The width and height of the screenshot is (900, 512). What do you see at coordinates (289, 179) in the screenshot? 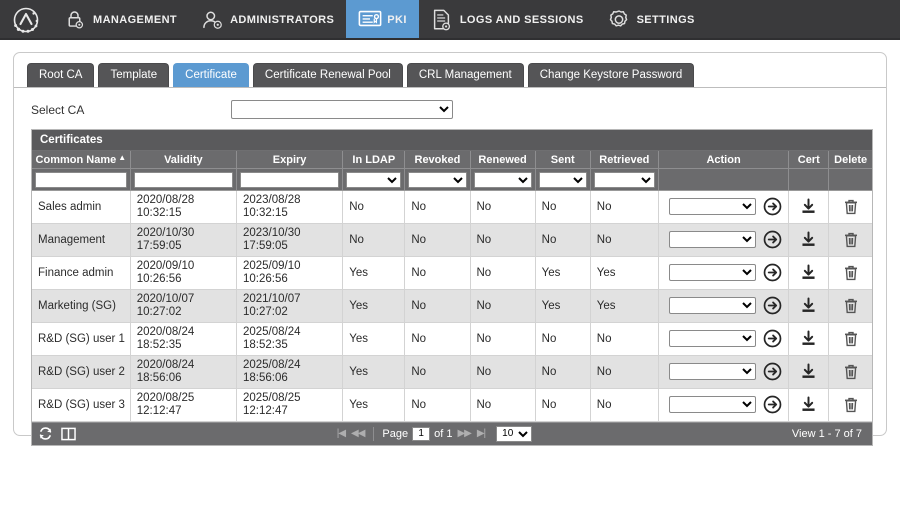
I see `filter-input-expiry` at bounding box center [289, 179].